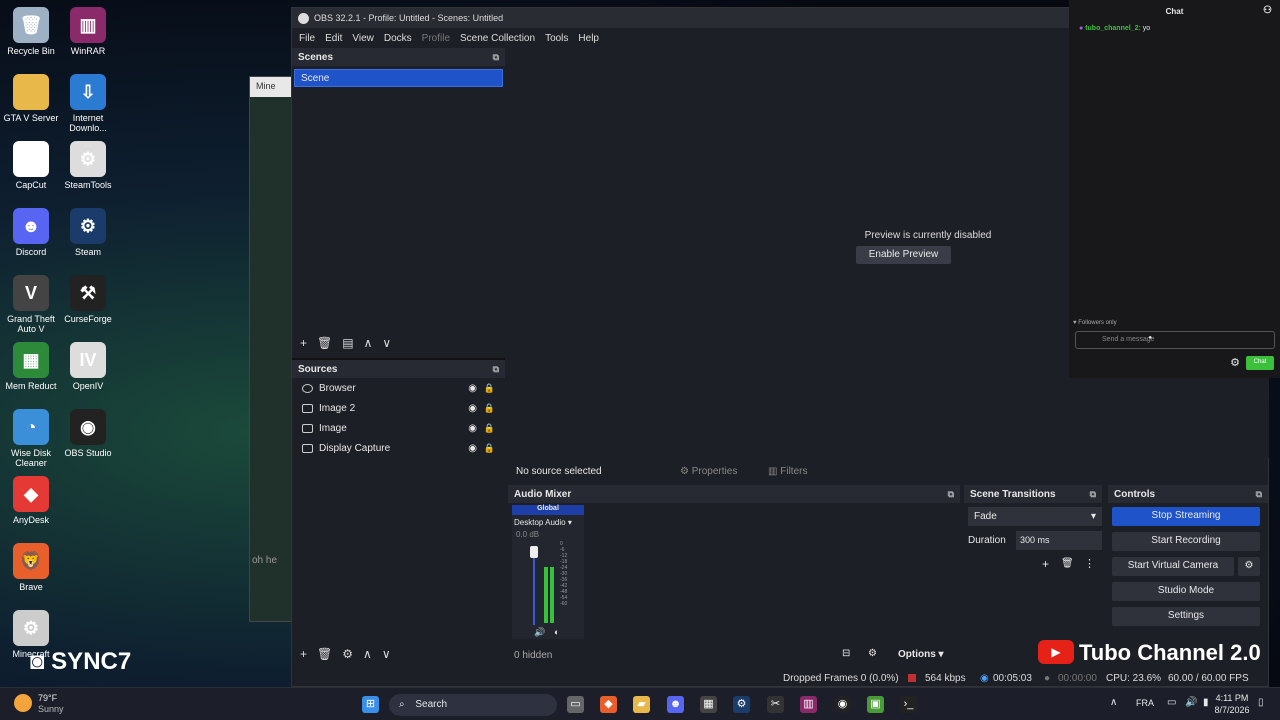  Describe the element at coordinates (31, 366) in the screenshot. I see `desktop-icon: ▦ Mem Reduct` at that location.